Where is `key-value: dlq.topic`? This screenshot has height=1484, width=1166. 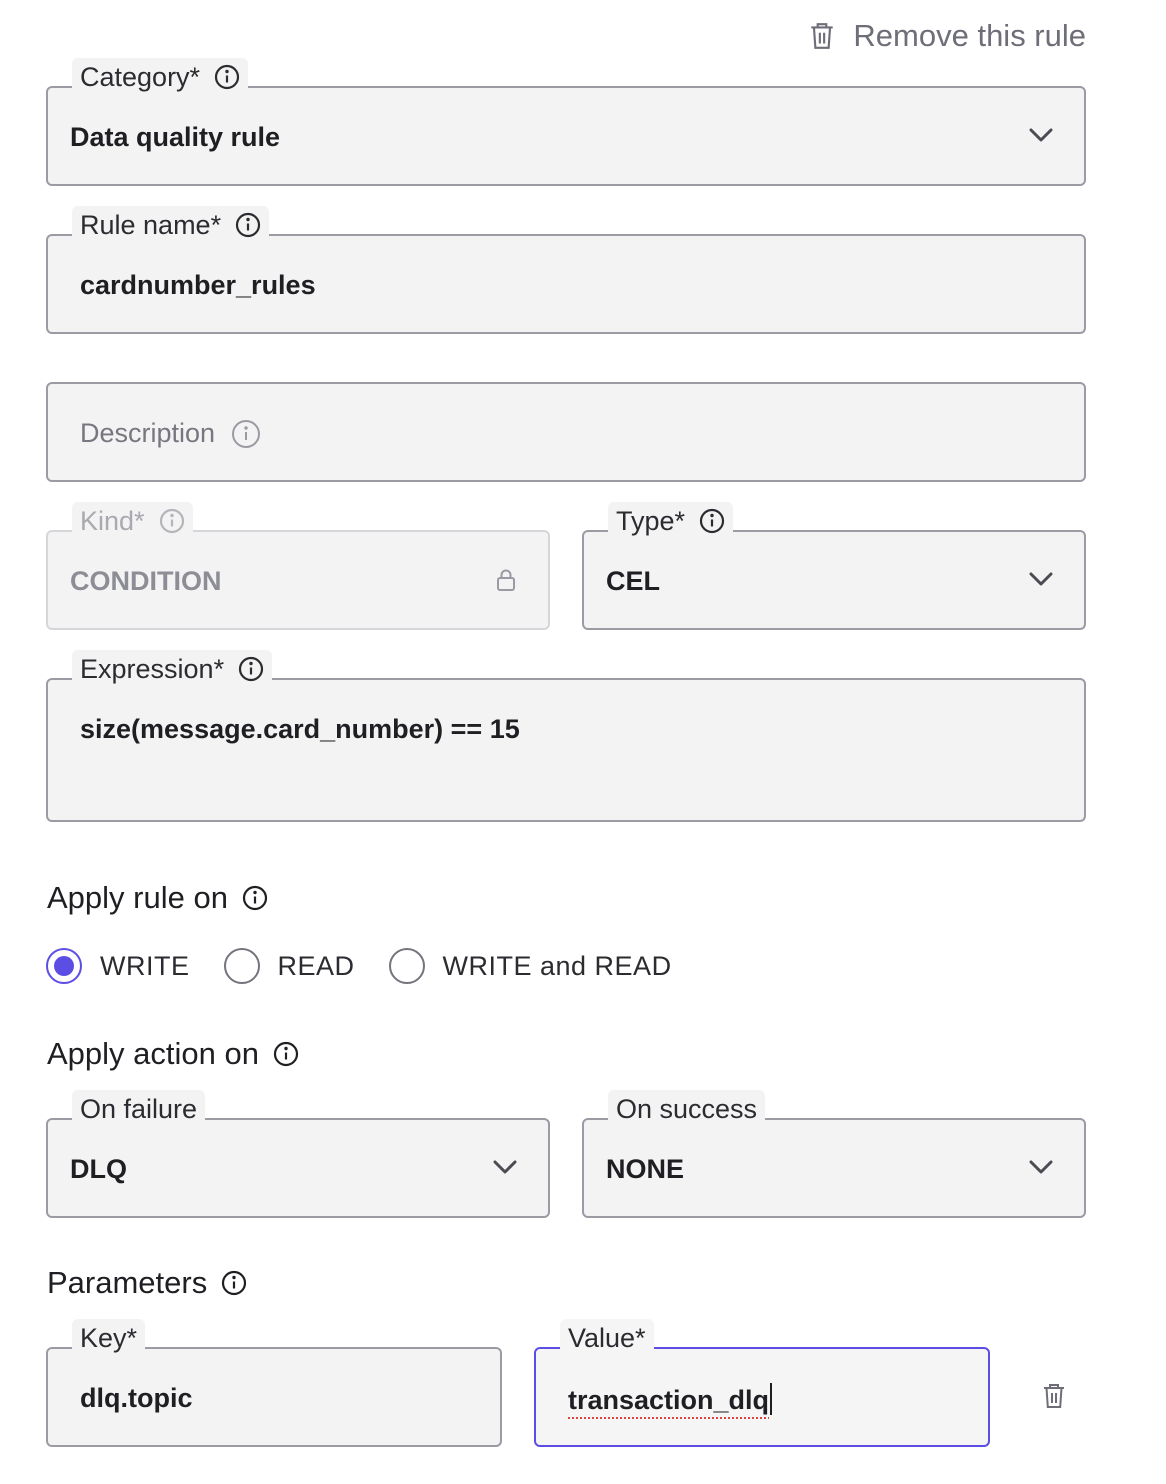
key-value: dlq.topic is located at coordinates (136, 1398).